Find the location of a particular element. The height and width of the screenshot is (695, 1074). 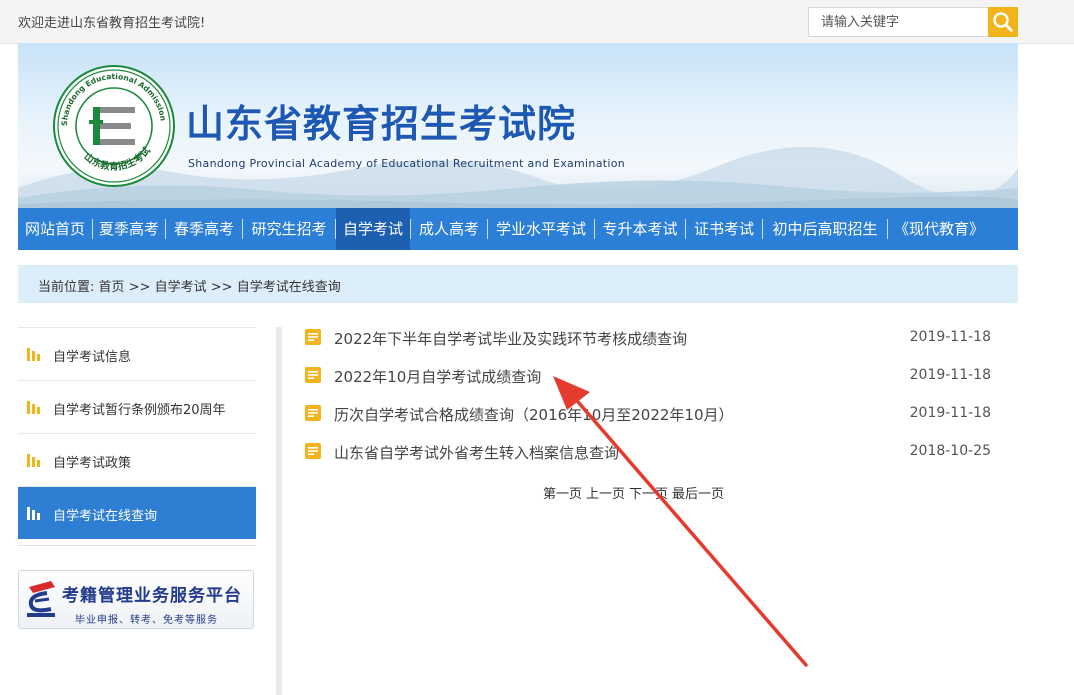

platform-logo-icon is located at coordinates (41, 599).